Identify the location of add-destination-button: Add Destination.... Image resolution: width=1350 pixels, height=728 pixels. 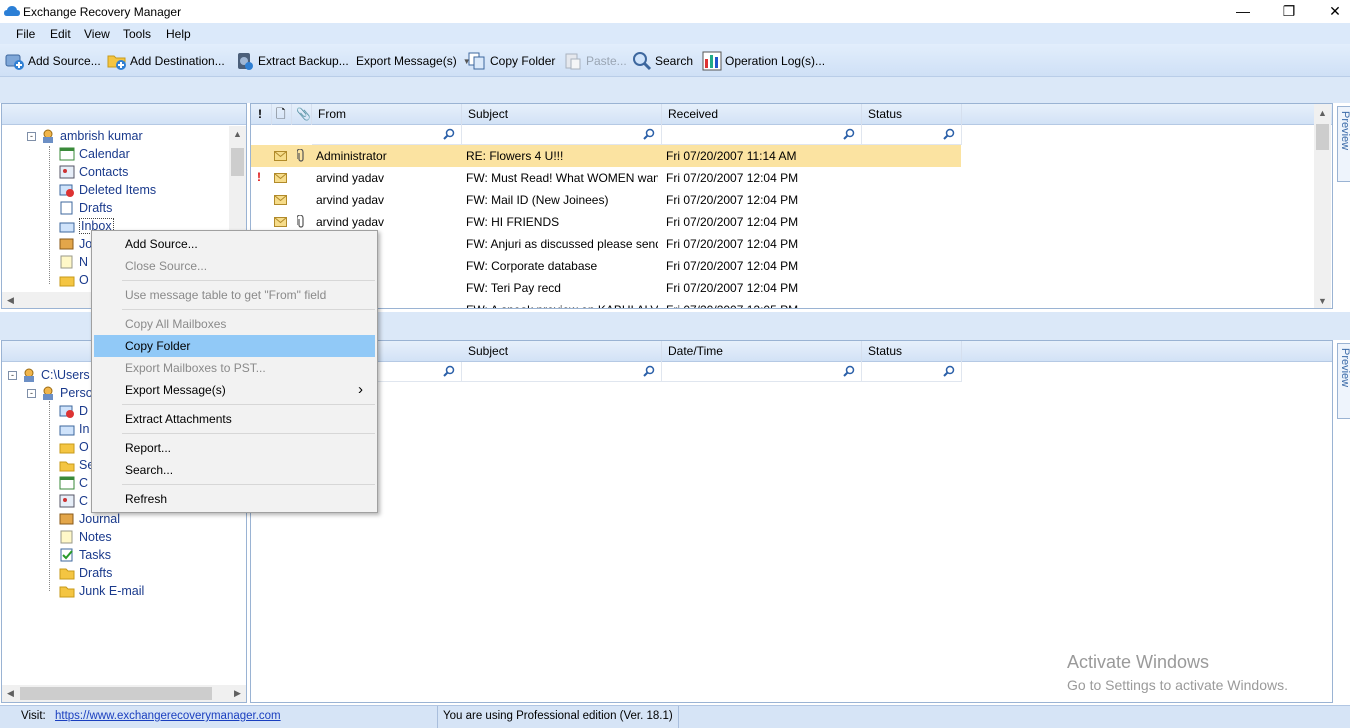
(166, 61).